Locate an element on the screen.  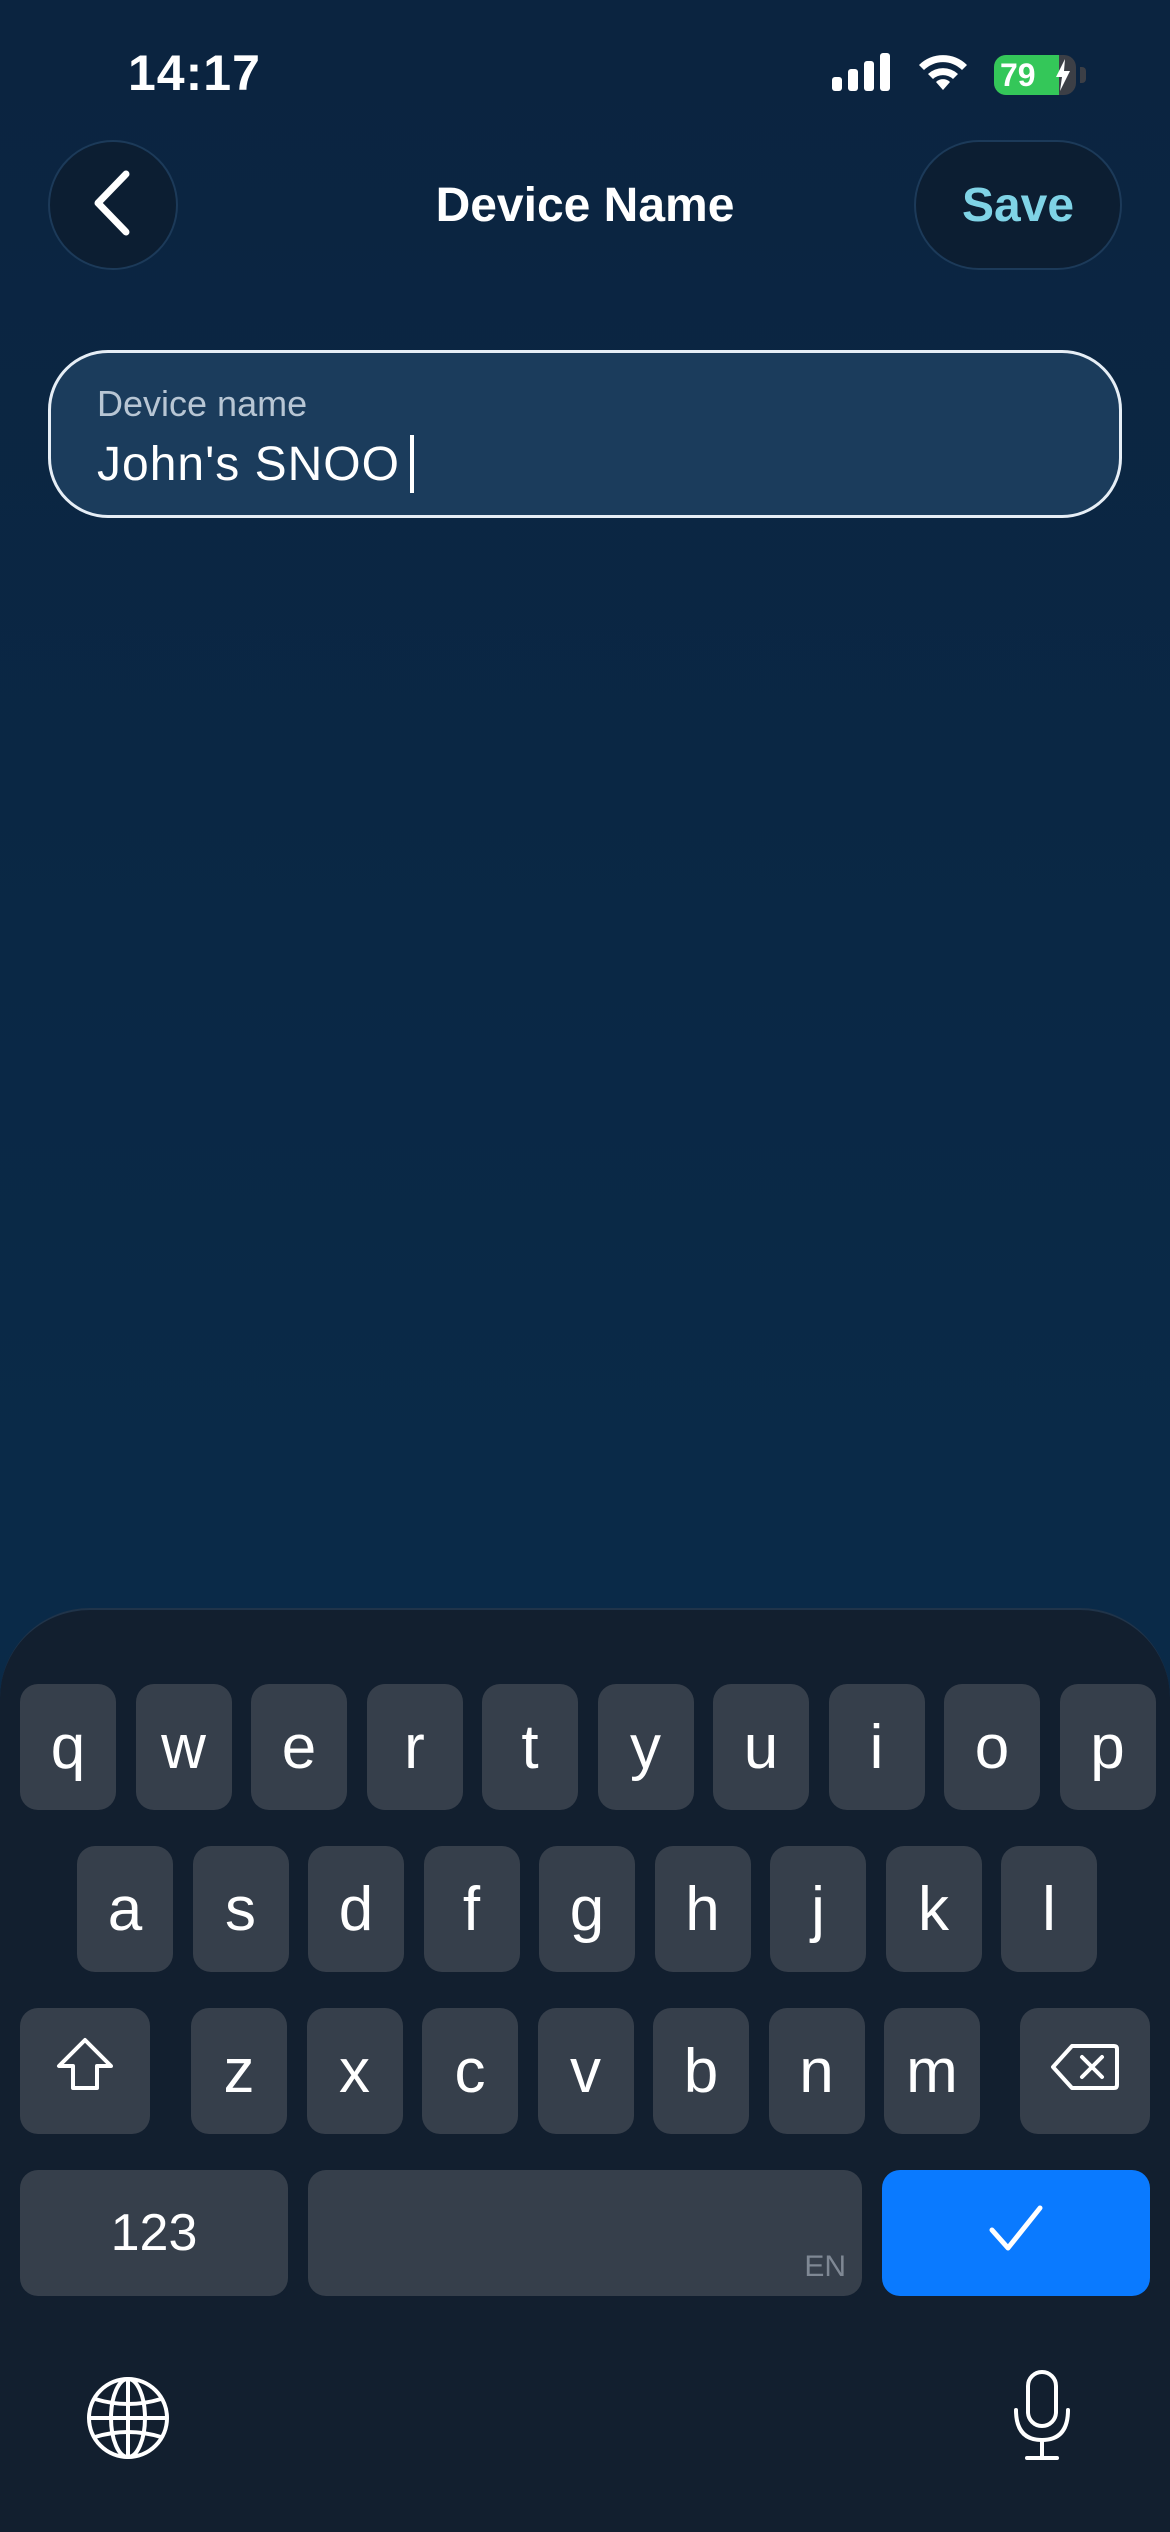
key-b: b is located at coordinates (701, 2071).